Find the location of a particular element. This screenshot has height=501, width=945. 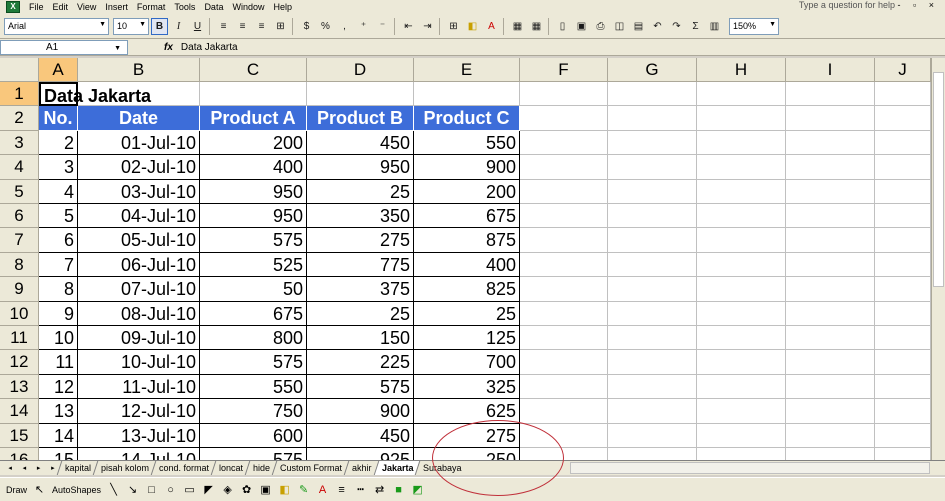

tab-jakarta: Jakarta is located at coordinates (397, 468).